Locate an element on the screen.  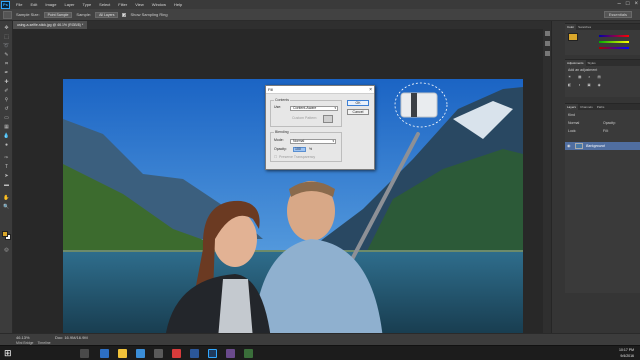
show-sampling-ring-checkbox: ✓ is located at coordinates (124, 14).